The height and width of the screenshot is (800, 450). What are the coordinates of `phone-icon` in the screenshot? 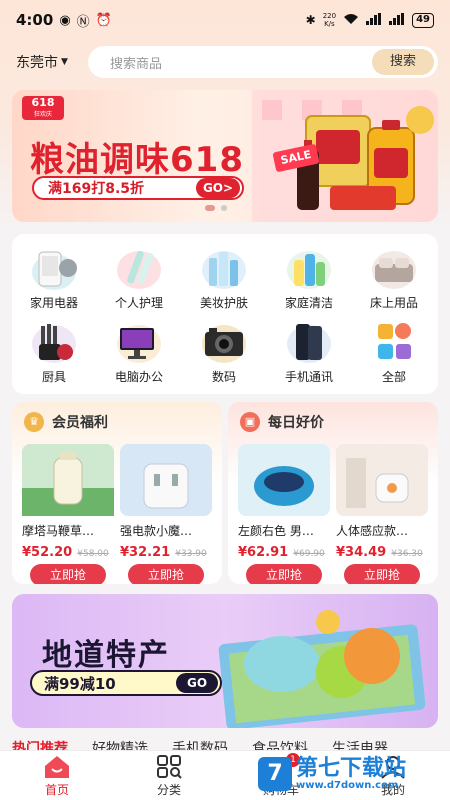 It's located at (309, 342).